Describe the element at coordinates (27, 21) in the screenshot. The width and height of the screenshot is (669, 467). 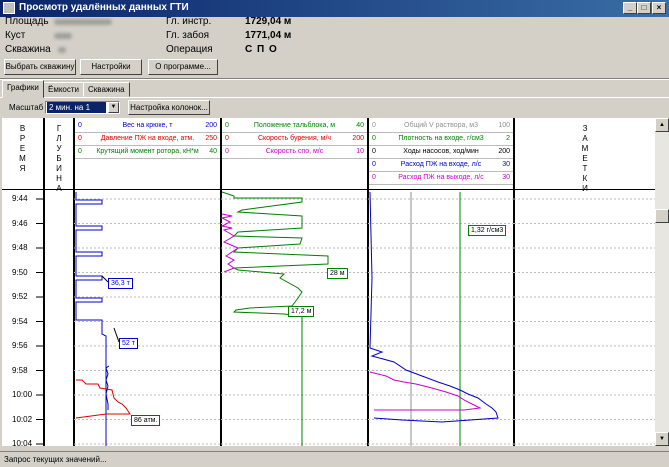
I see `area-label: Площадь` at that location.